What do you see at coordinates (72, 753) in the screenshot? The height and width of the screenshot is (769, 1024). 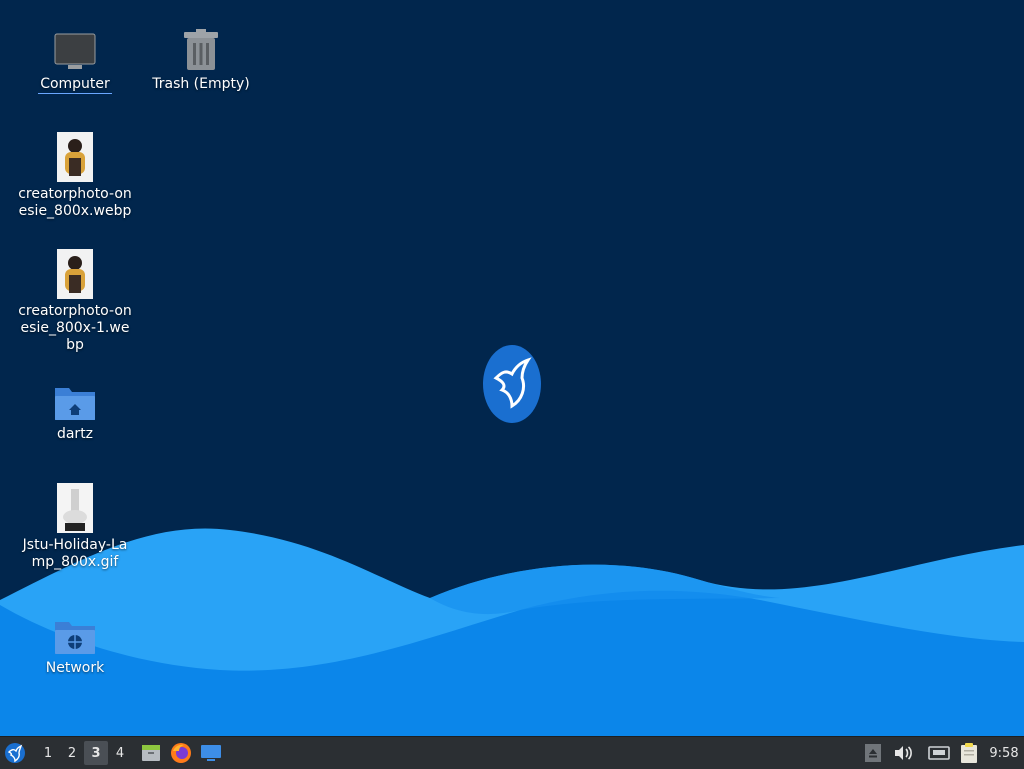 I see `workspace-2-button: 2` at bounding box center [72, 753].